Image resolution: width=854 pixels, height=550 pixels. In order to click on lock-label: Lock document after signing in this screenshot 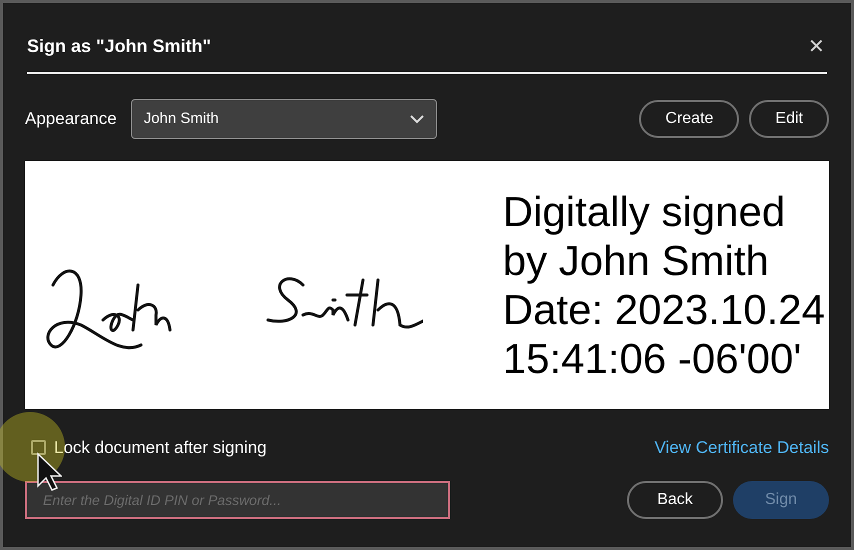, I will do `click(160, 448)`.